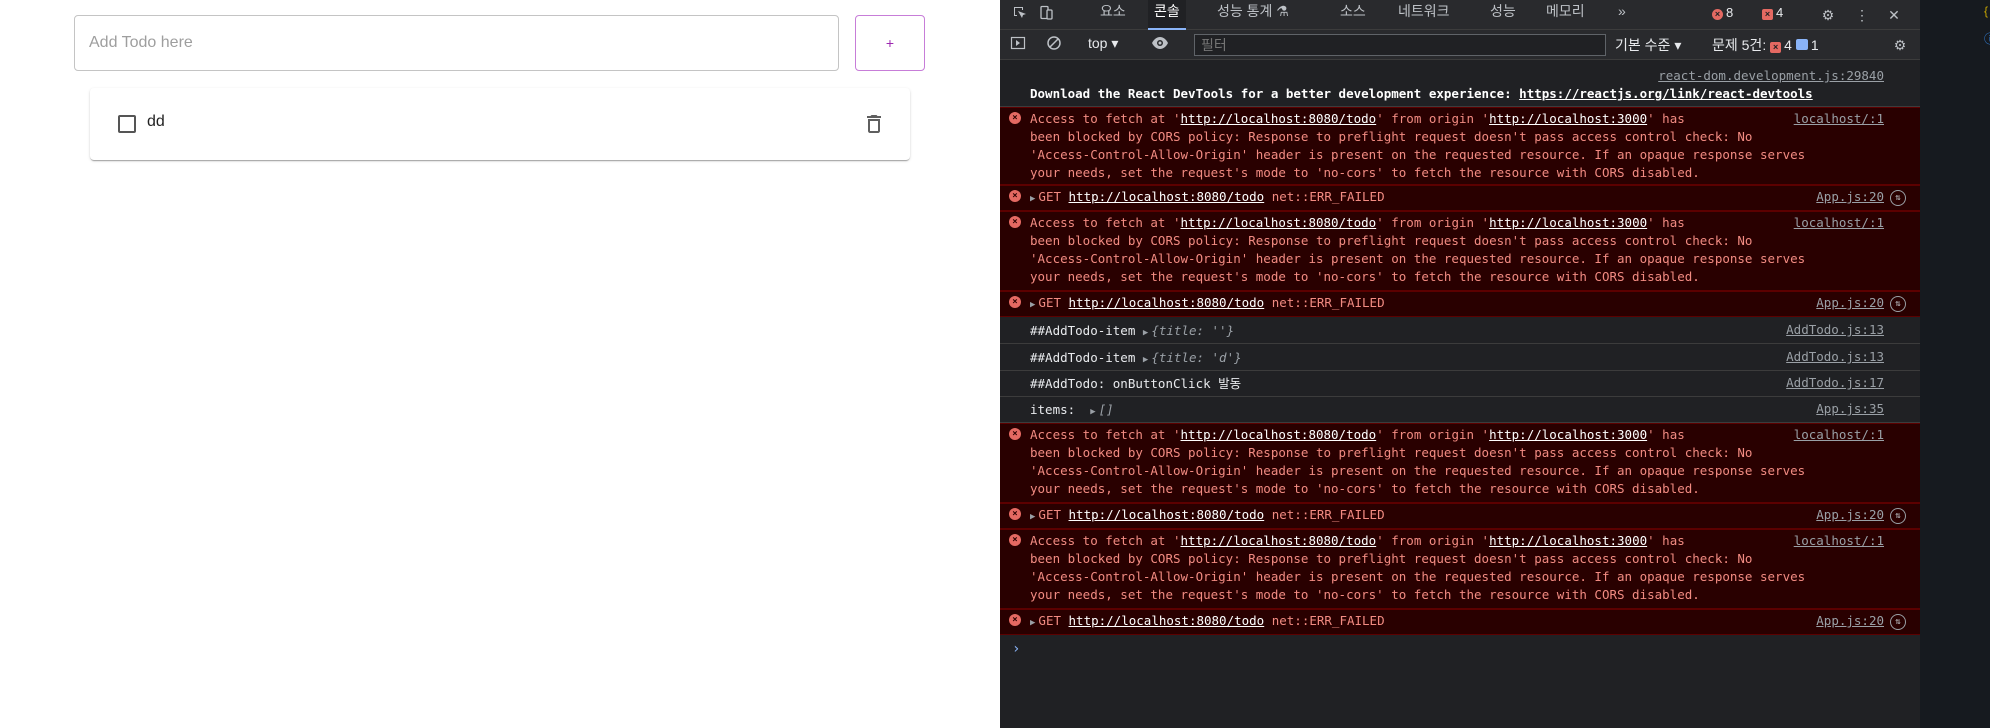  Describe the element at coordinates (1054, 45) in the screenshot. I see `clear-console-icon` at that location.